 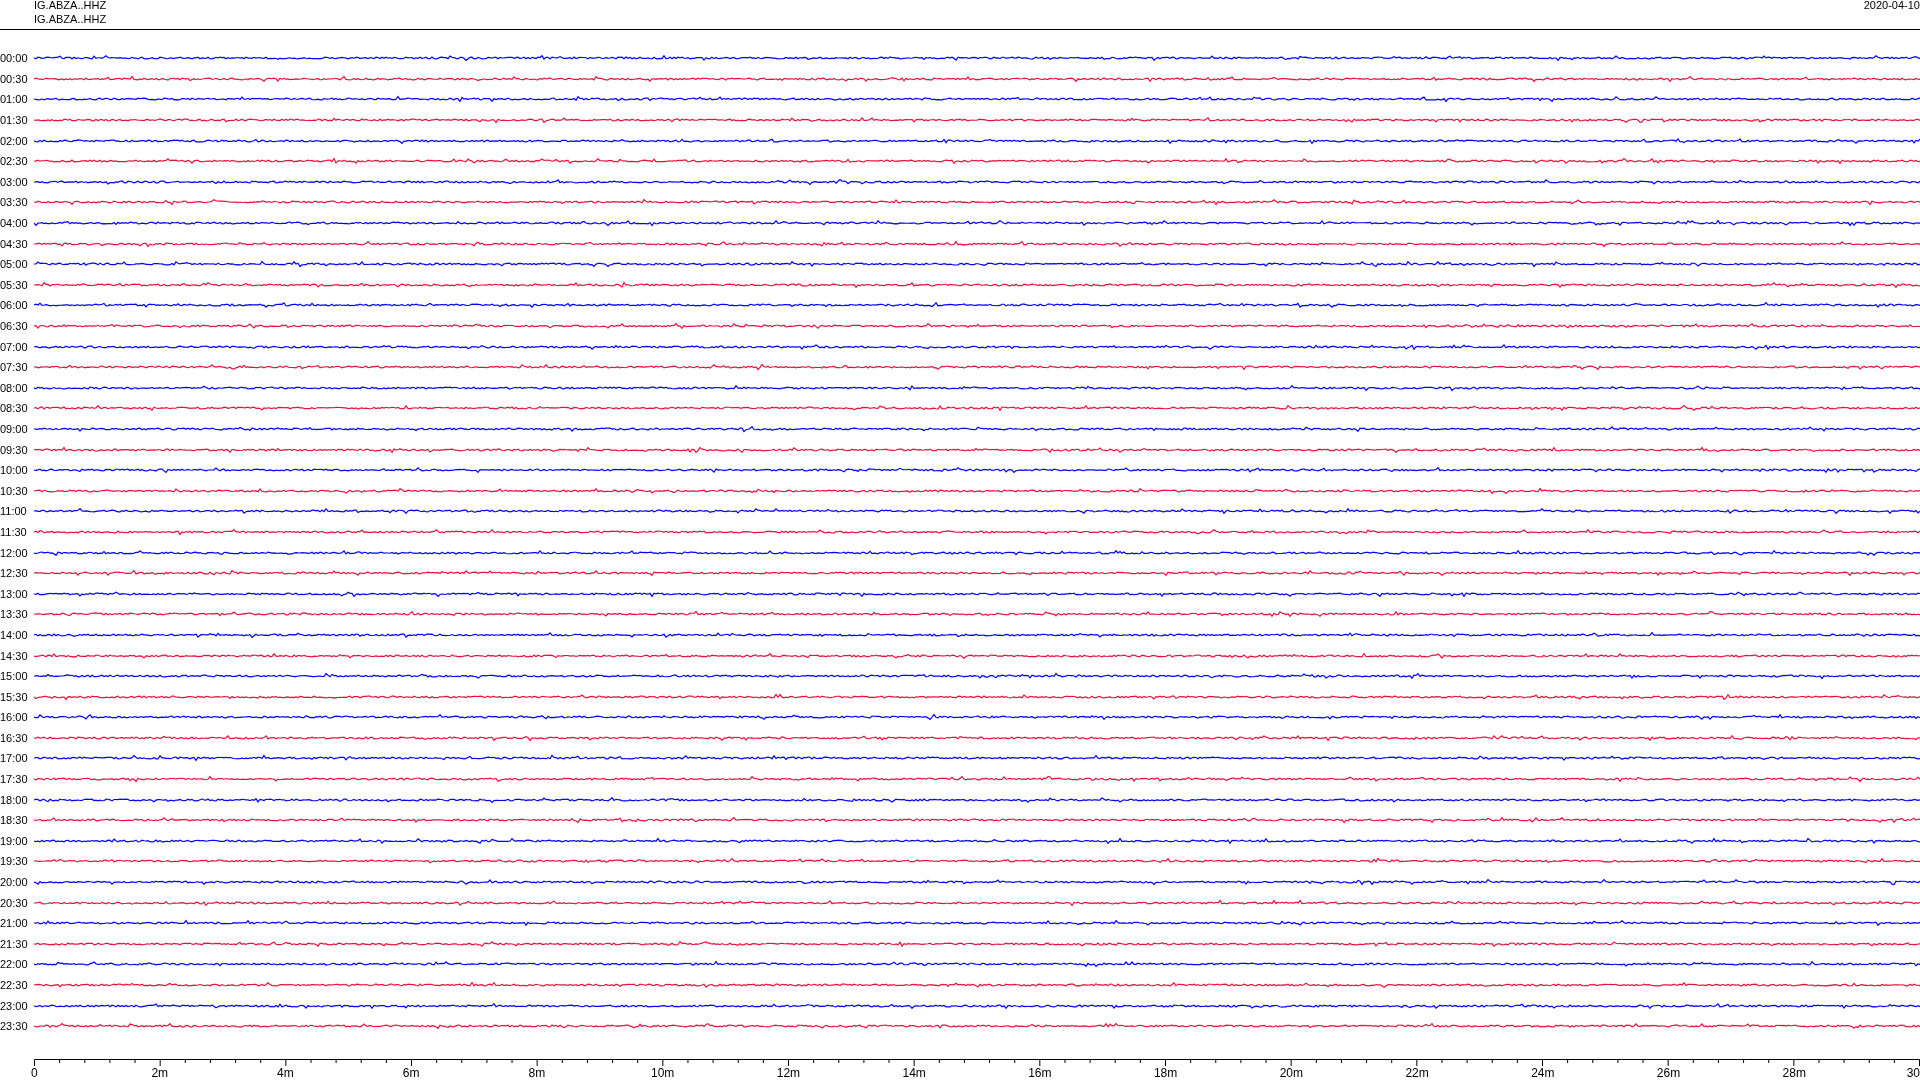 What do you see at coordinates (14, 820) in the screenshot?
I see `time-label: 18:30` at bounding box center [14, 820].